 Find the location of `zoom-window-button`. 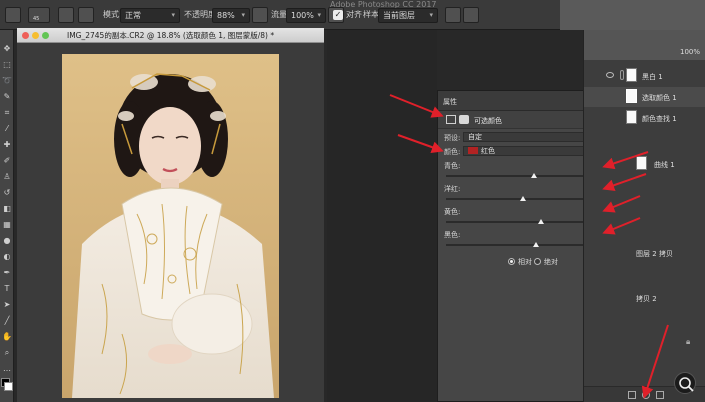

zoom-window-button is located at coordinates (45, 35).